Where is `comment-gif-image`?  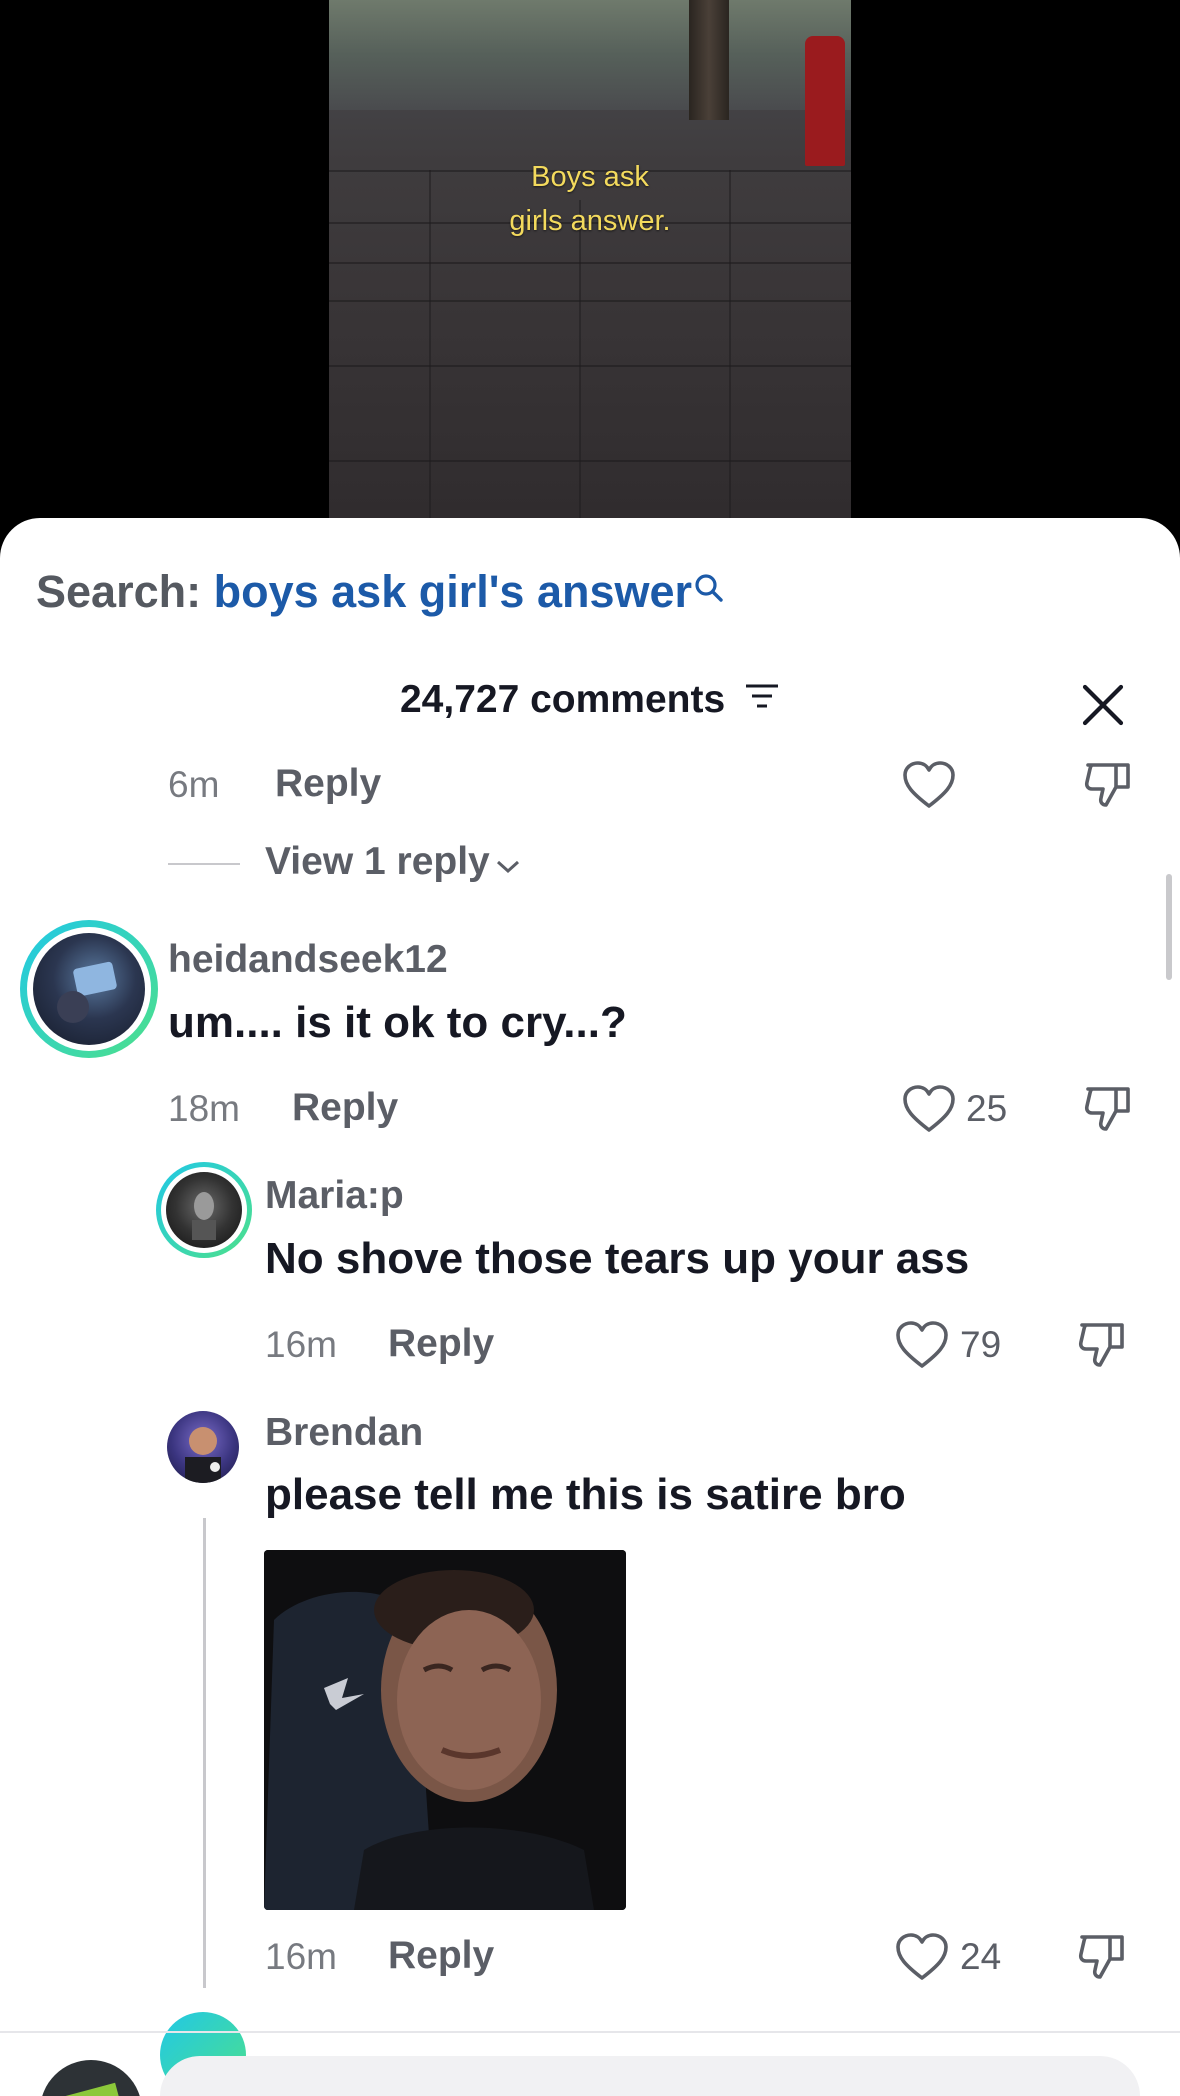 comment-gif-image is located at coordinates (445, 1730).